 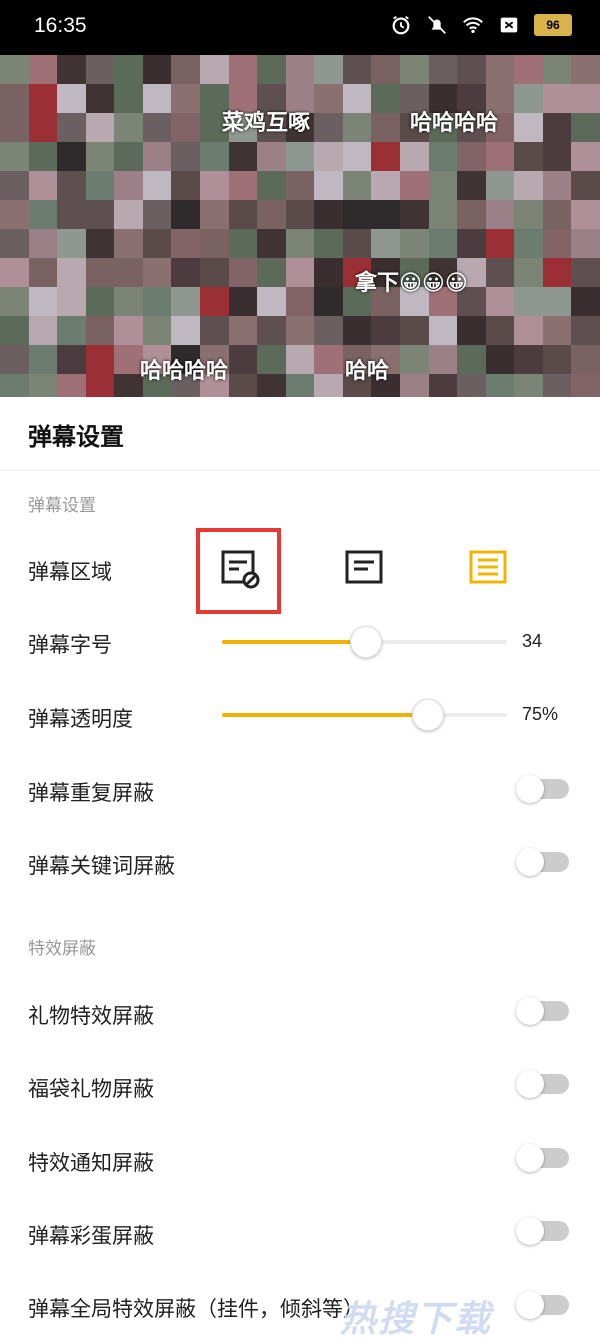 What do you see at coordinates (184, 371) in the screenshot?
I see `danmaku-text: 哈哈哈哈` at bounding box center [184, 371].